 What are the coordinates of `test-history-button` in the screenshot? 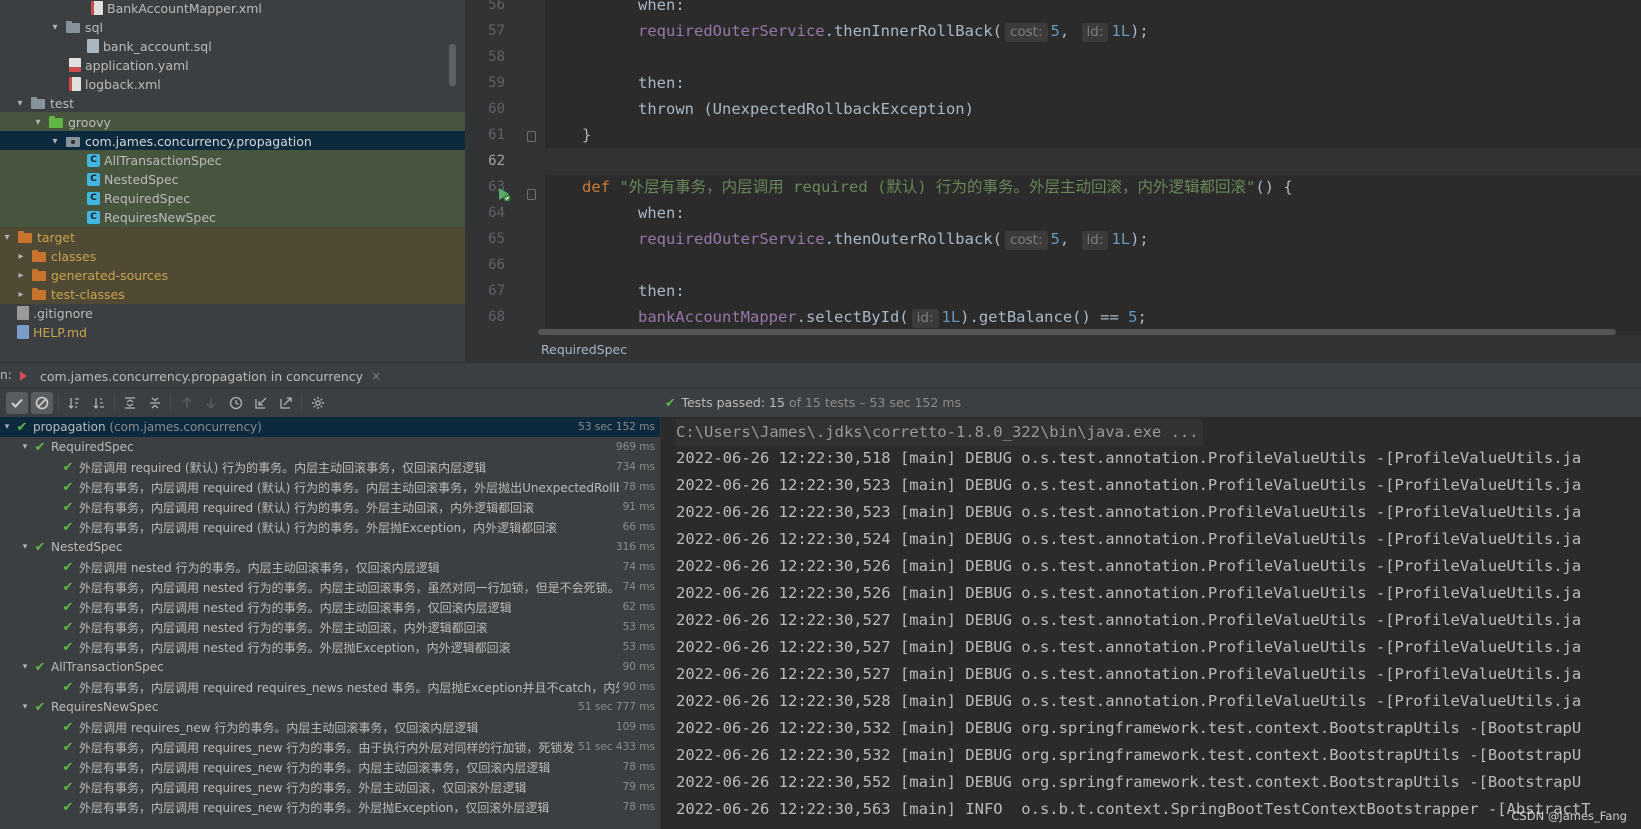 It's located at (236, 403).